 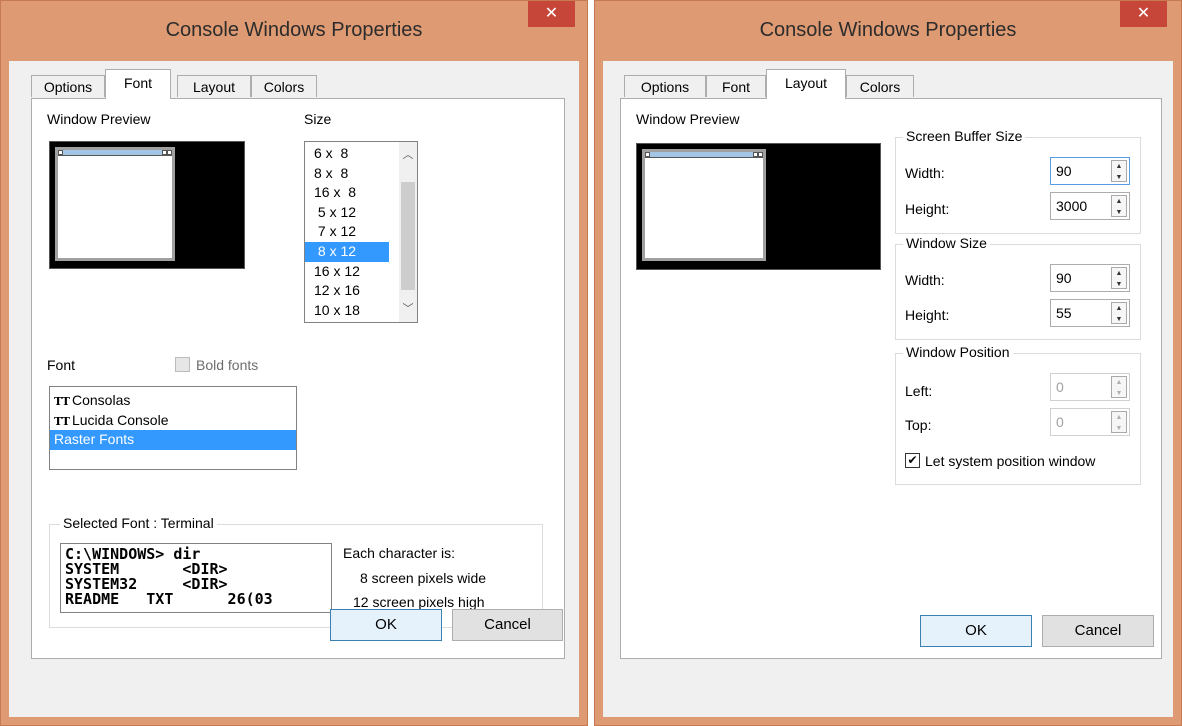 I want to click on size-scrollbar: ︿ ﹀, so click(x=408, y=232).